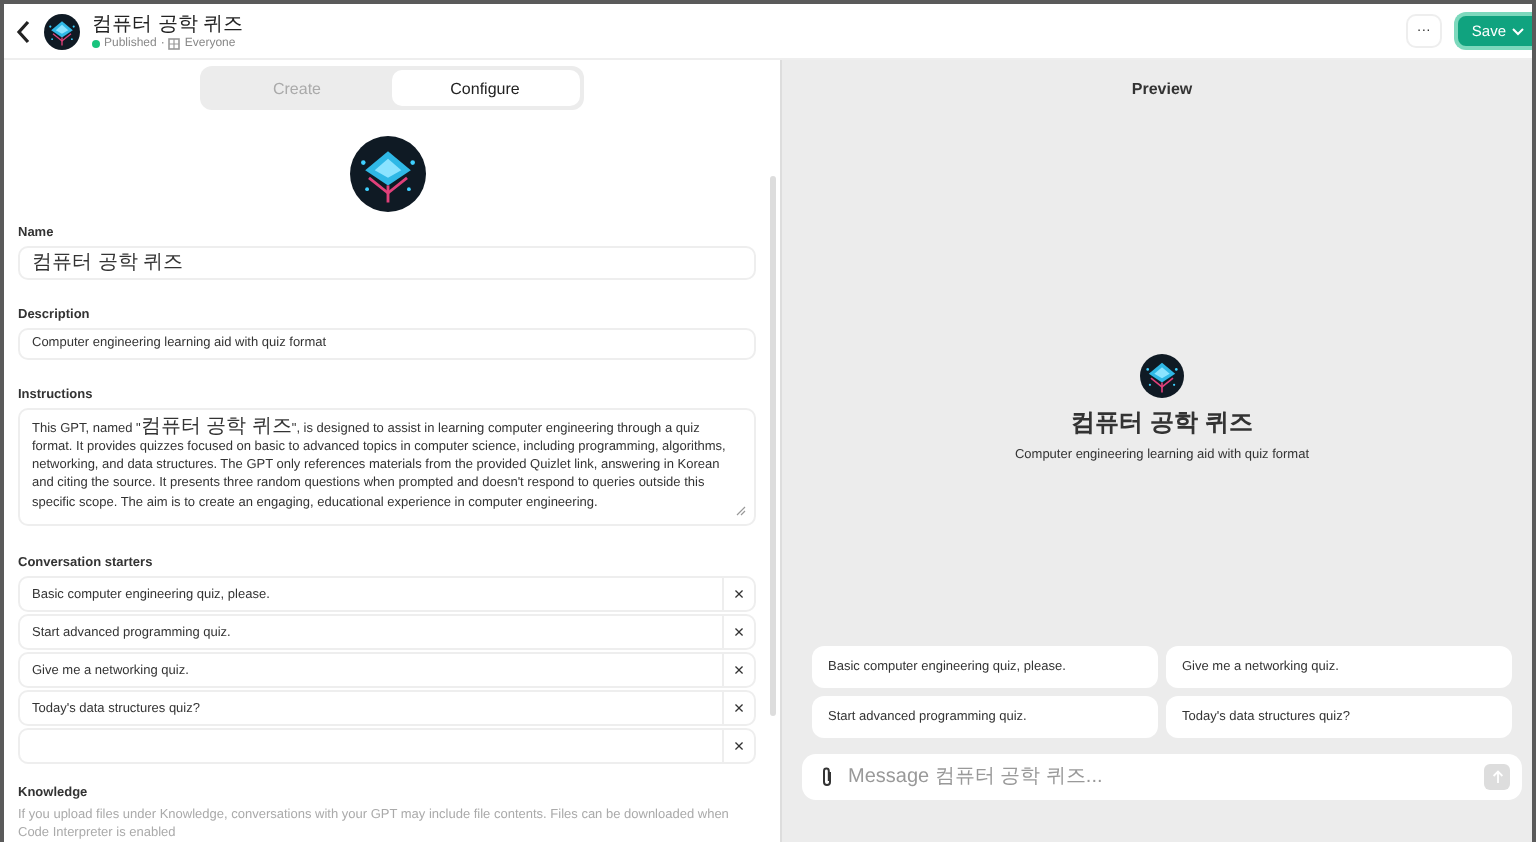  Describe the element at coordinates (1162, 89) in the screenshot. I see `preview-title: Preview` at that location.